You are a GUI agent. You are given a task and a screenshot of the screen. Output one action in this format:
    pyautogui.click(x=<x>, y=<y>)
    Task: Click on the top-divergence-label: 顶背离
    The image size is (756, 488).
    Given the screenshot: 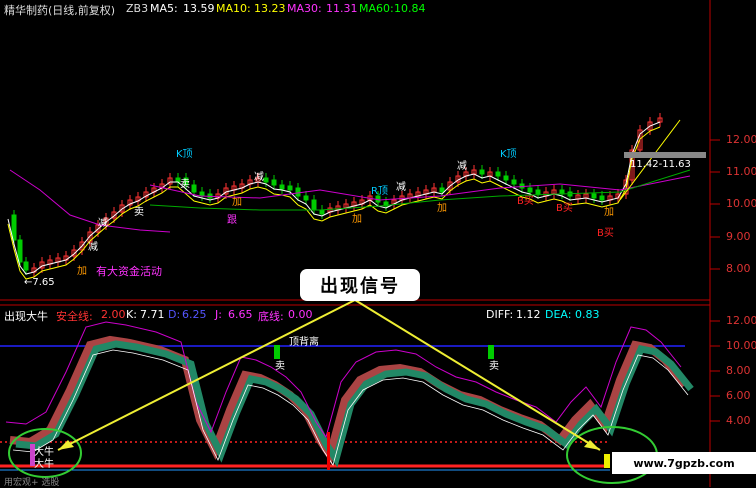 What is the action you would take?
    pyautogui.click(x=304, y=342)
    